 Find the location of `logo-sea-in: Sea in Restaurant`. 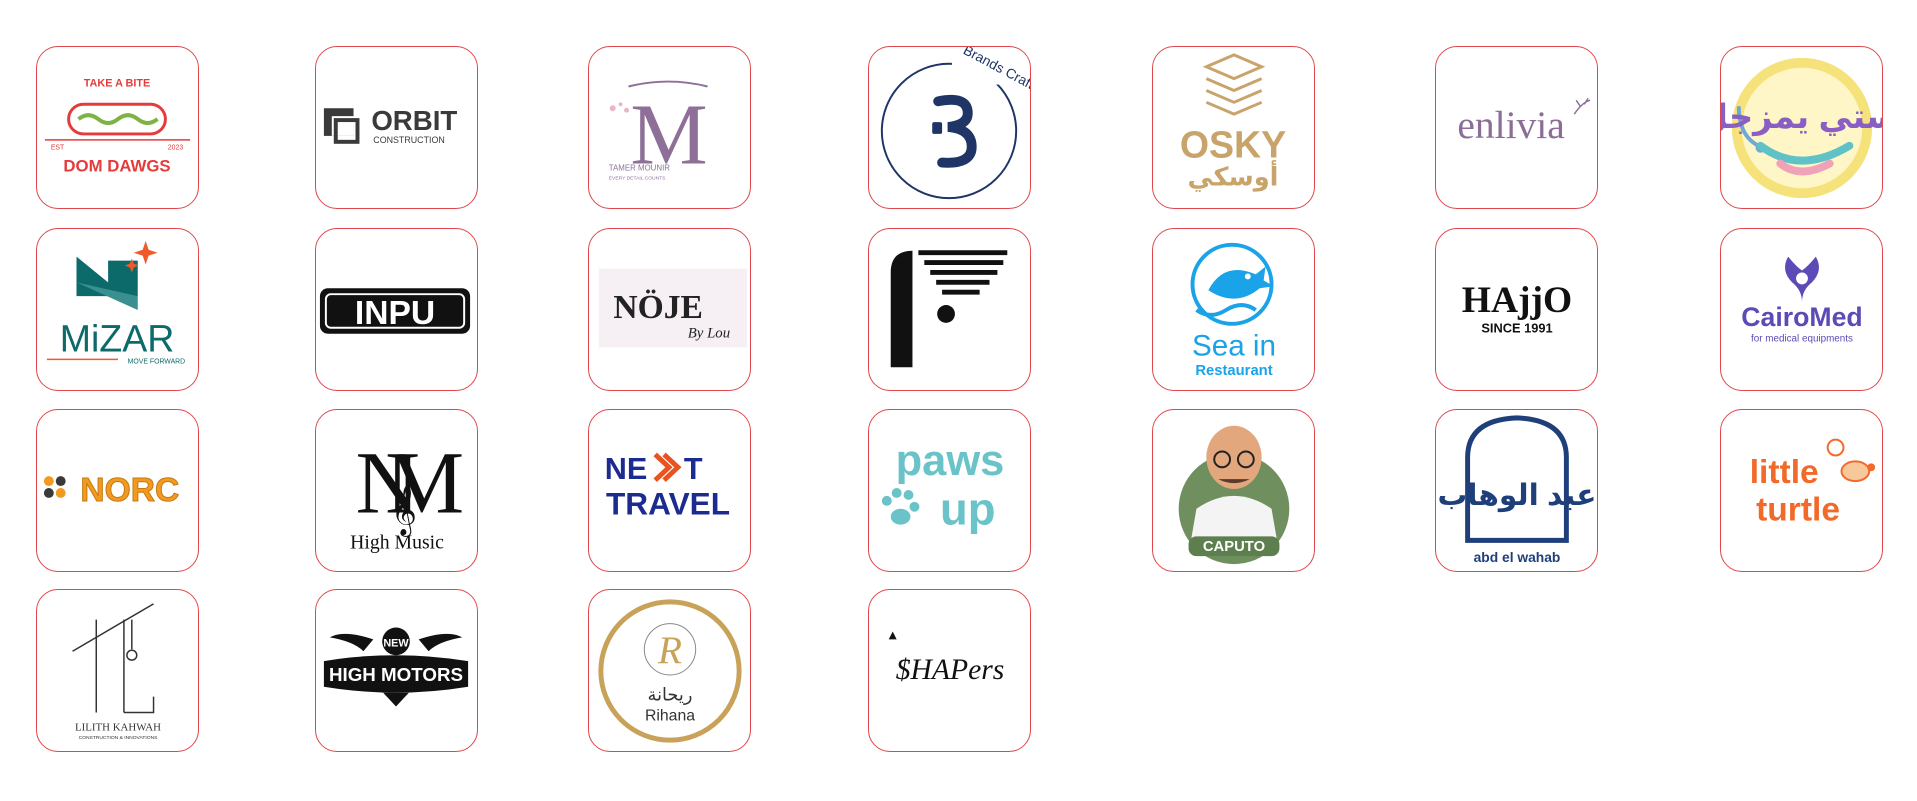

logo-sea-in: Sea in Restaurant is located at coordinates (1233, 309).